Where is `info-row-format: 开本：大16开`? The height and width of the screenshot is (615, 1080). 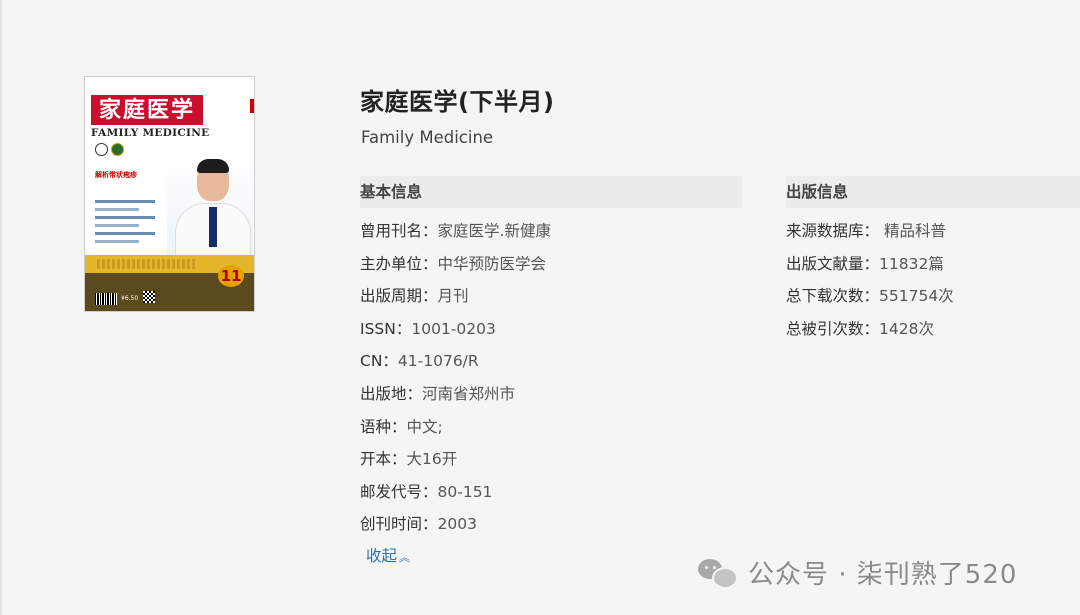
info-row-format: 开本：大16开 is located at coordinates (409, 459).